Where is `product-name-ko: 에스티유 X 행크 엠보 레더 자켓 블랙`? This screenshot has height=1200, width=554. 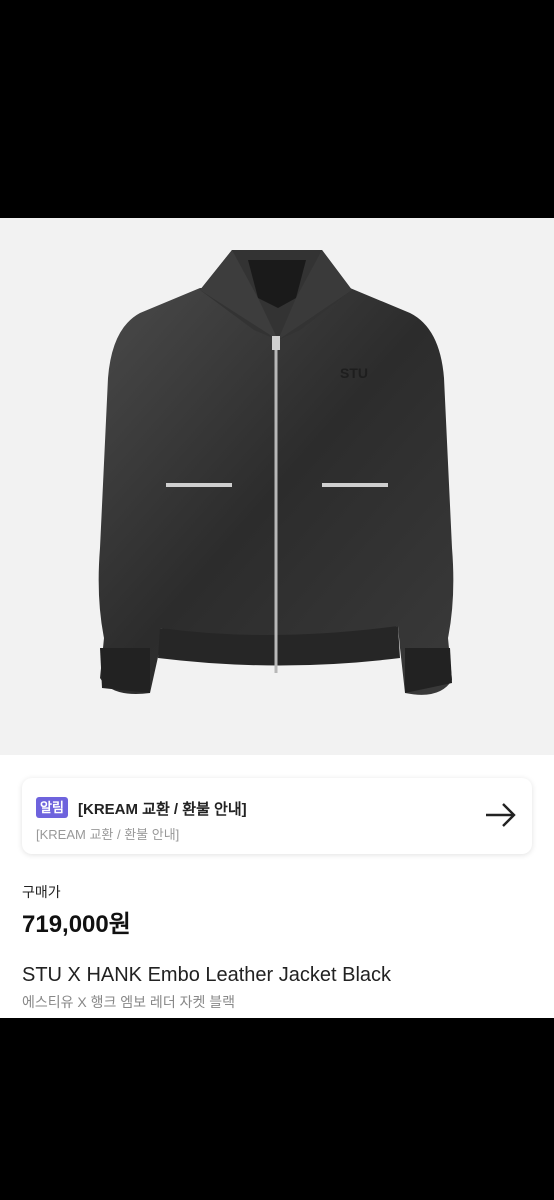 product-name-ko: 에스티유 X 행크 엠보 레더 자켓 블랙 is located at coordinates (128, 1002).